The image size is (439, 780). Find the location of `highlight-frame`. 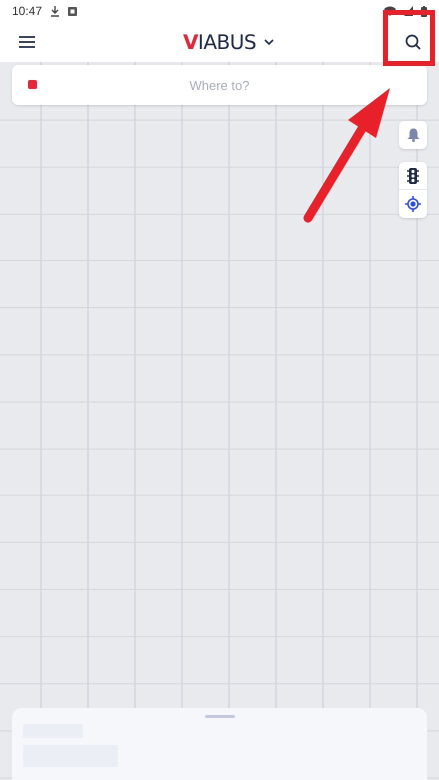

highlight-frame is located at coordinates (409, 38).